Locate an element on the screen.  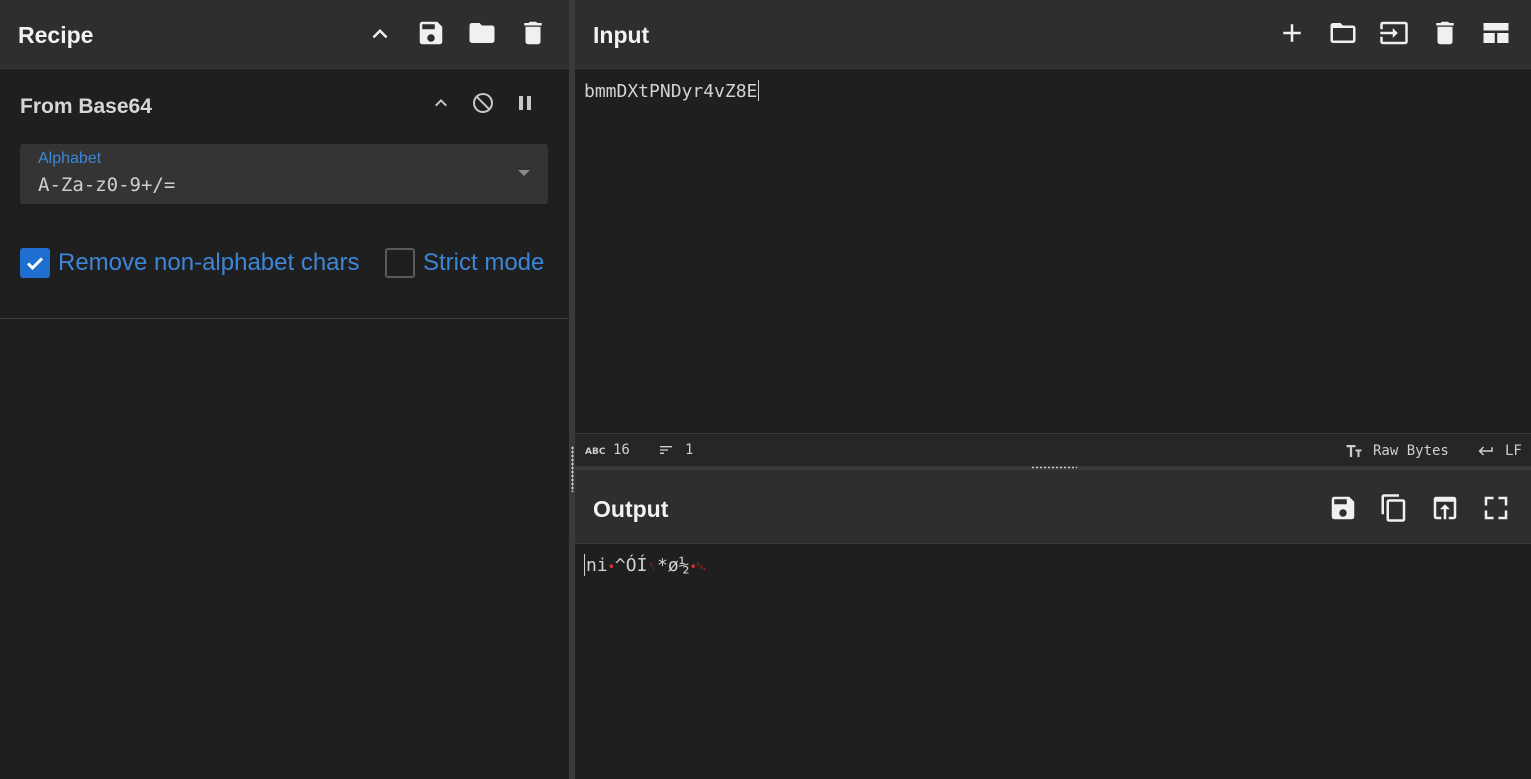
control-char: ␄ is located at coordinates (701, 567).